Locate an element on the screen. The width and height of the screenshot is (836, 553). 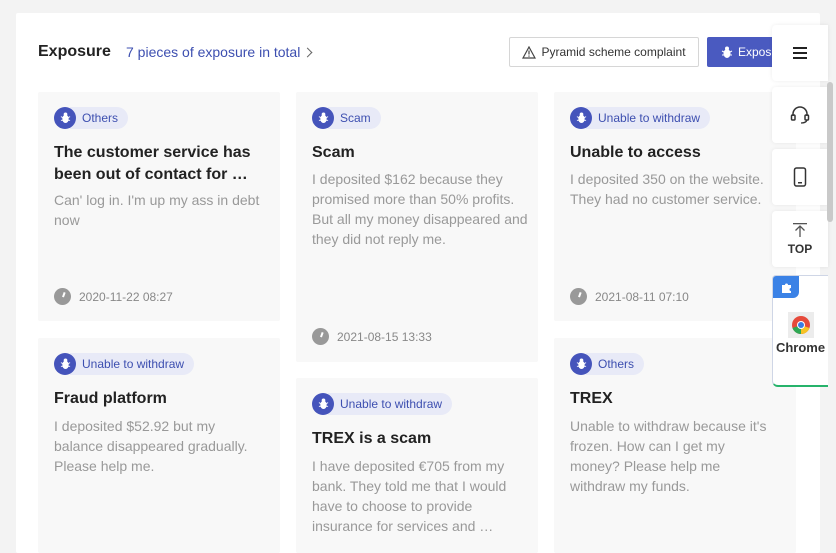
menu-button is located at coordinates (800, 53).